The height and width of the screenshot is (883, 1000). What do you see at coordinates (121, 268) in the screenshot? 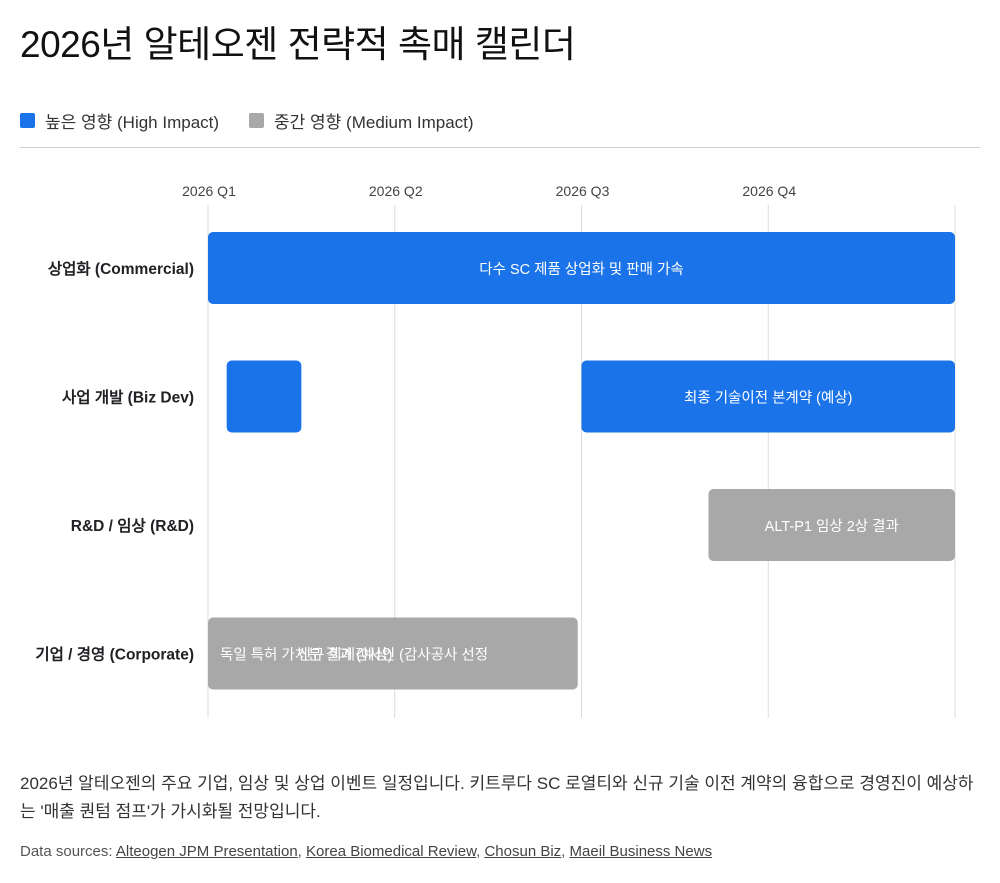
I see `category-label: 상업화 (Commercial)` at bounding box center [121, 268].